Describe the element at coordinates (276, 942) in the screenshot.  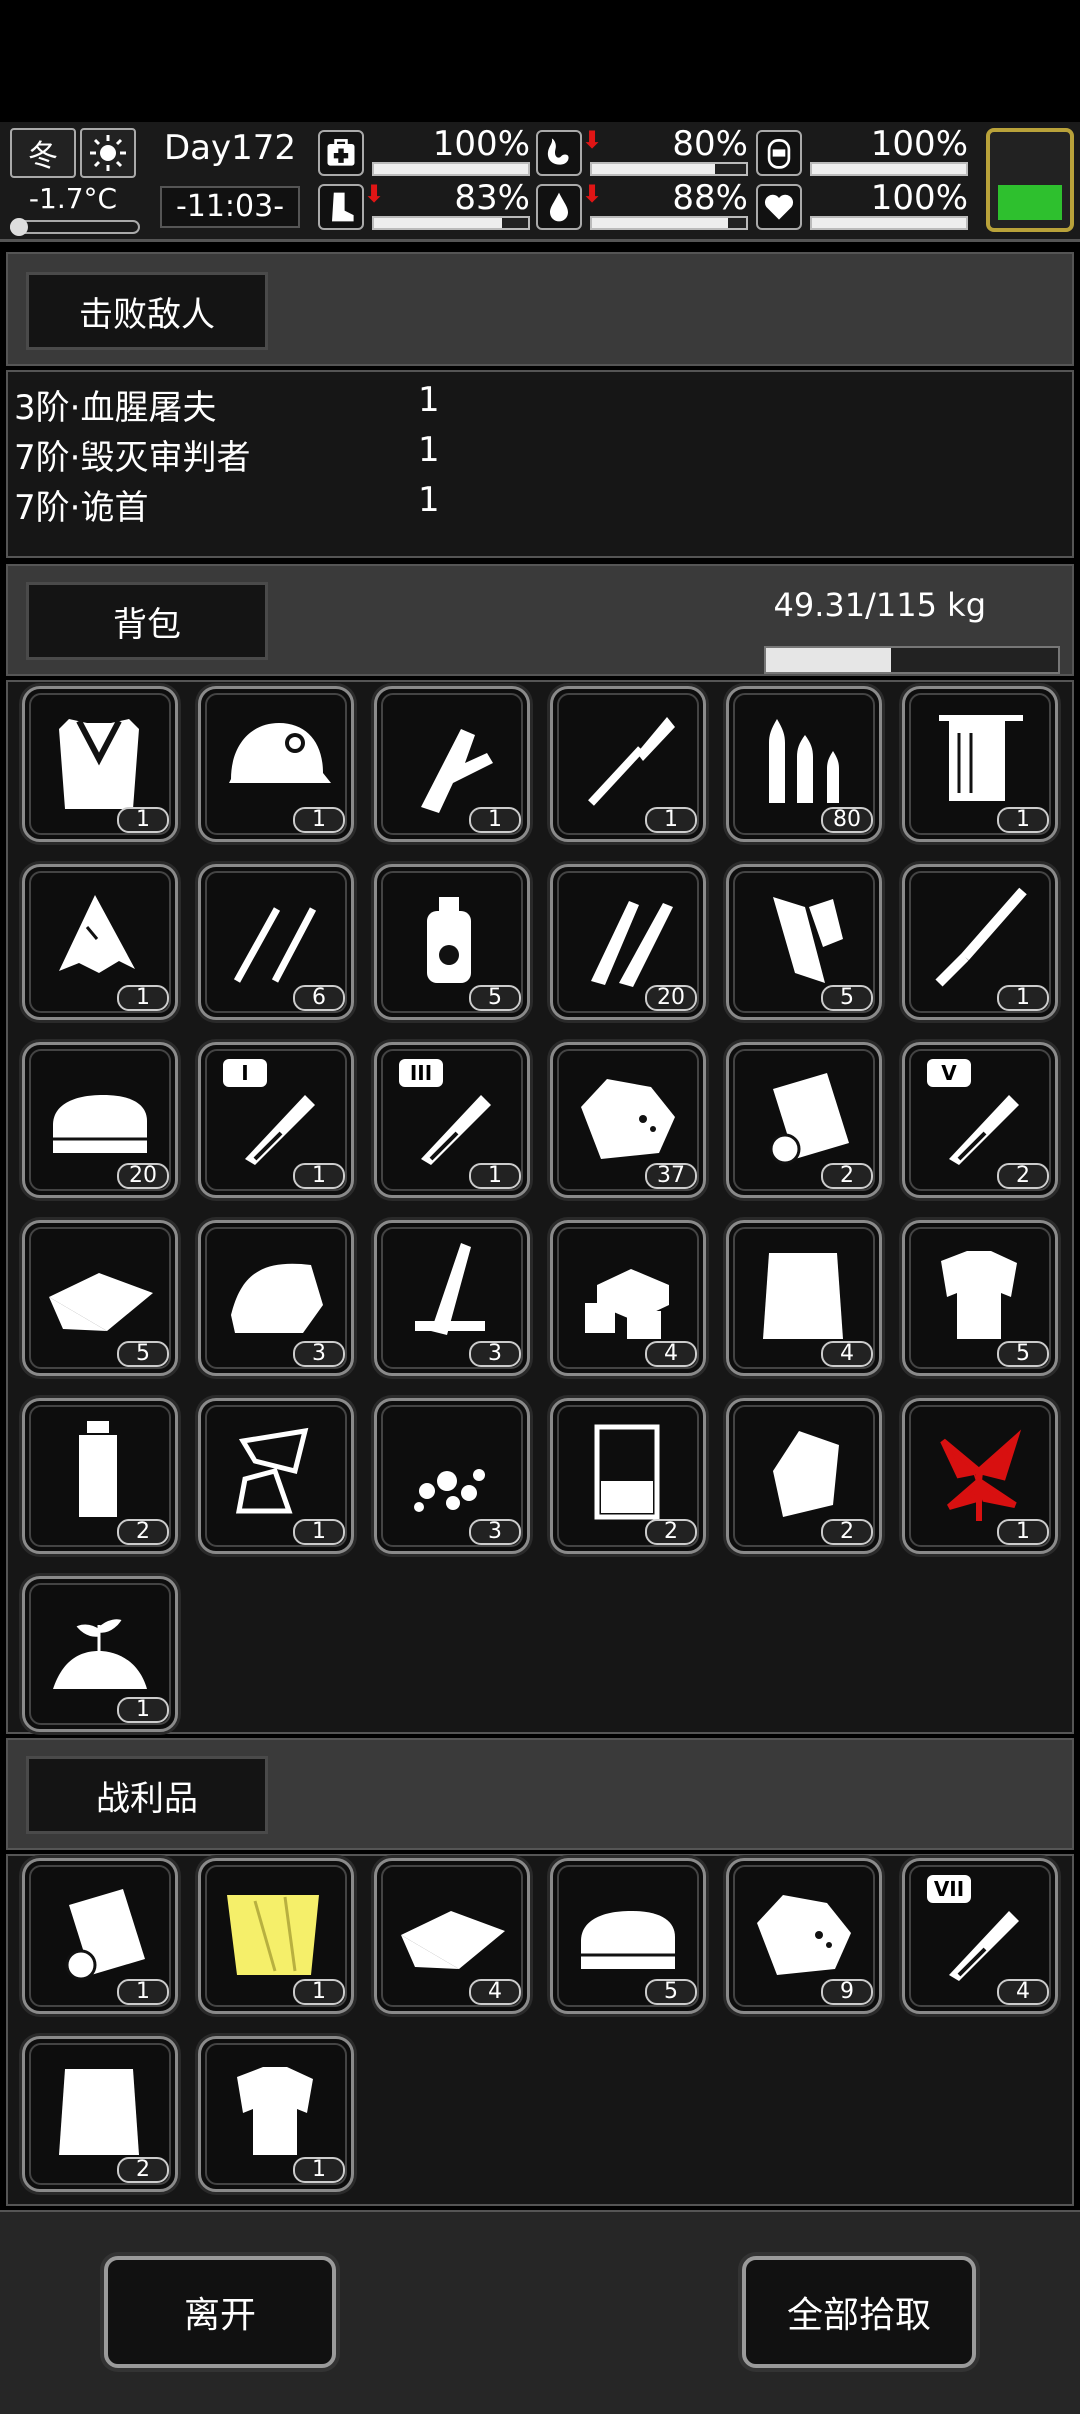
I see `item-slot: 6` at that location.